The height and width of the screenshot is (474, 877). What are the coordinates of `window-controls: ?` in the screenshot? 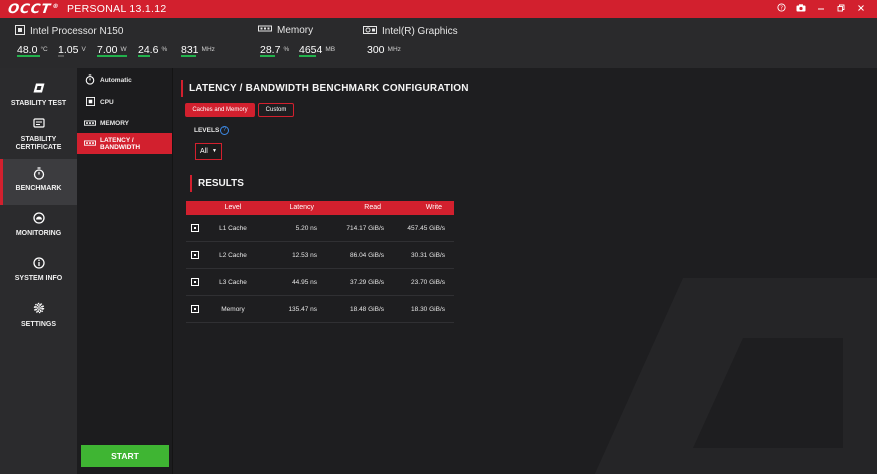 It's located at (821, 9).